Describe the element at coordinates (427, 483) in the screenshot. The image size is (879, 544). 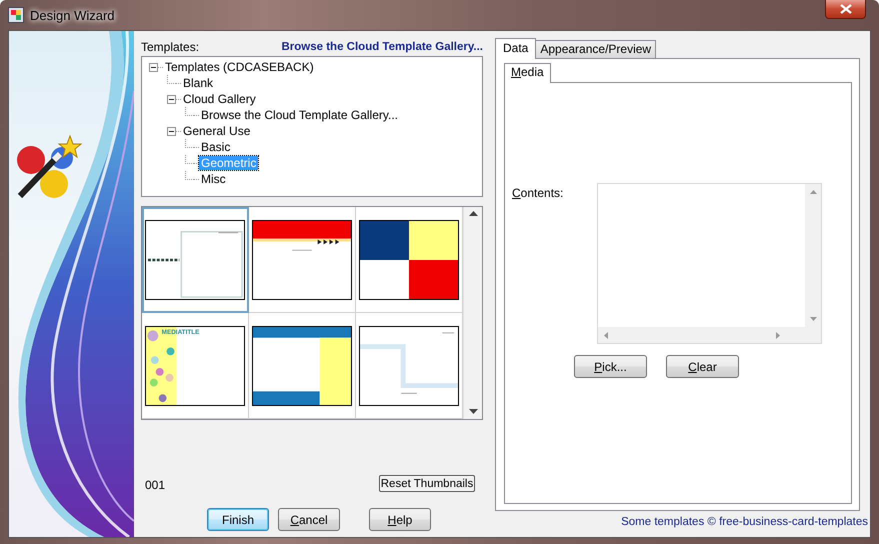
I see `reset-thumbnails-button: Reset Thumbnails` at that location.